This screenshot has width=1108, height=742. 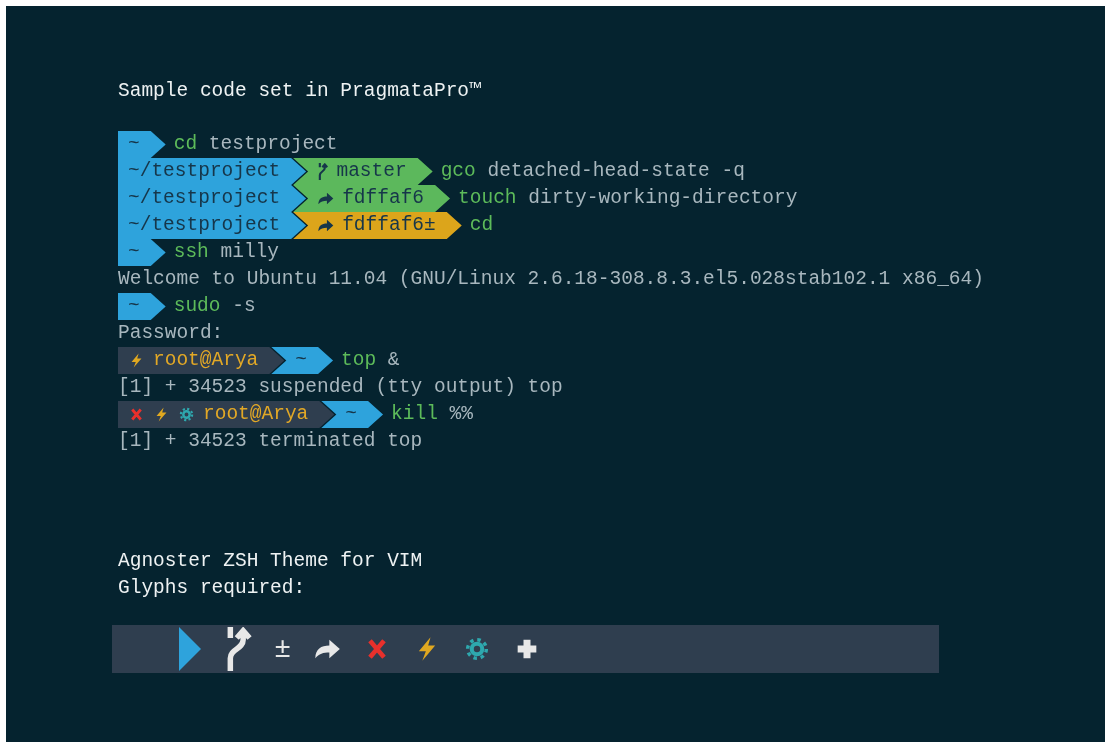 I want to click on branch-icon, so click(x=323, y=171).